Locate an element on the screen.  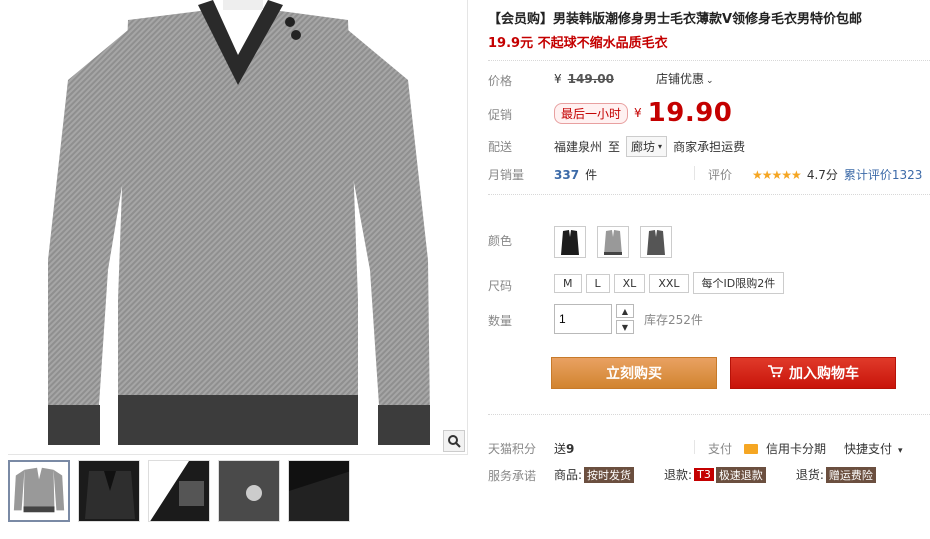
points-label: 天猫积分 is located at coordinates (512, 449).